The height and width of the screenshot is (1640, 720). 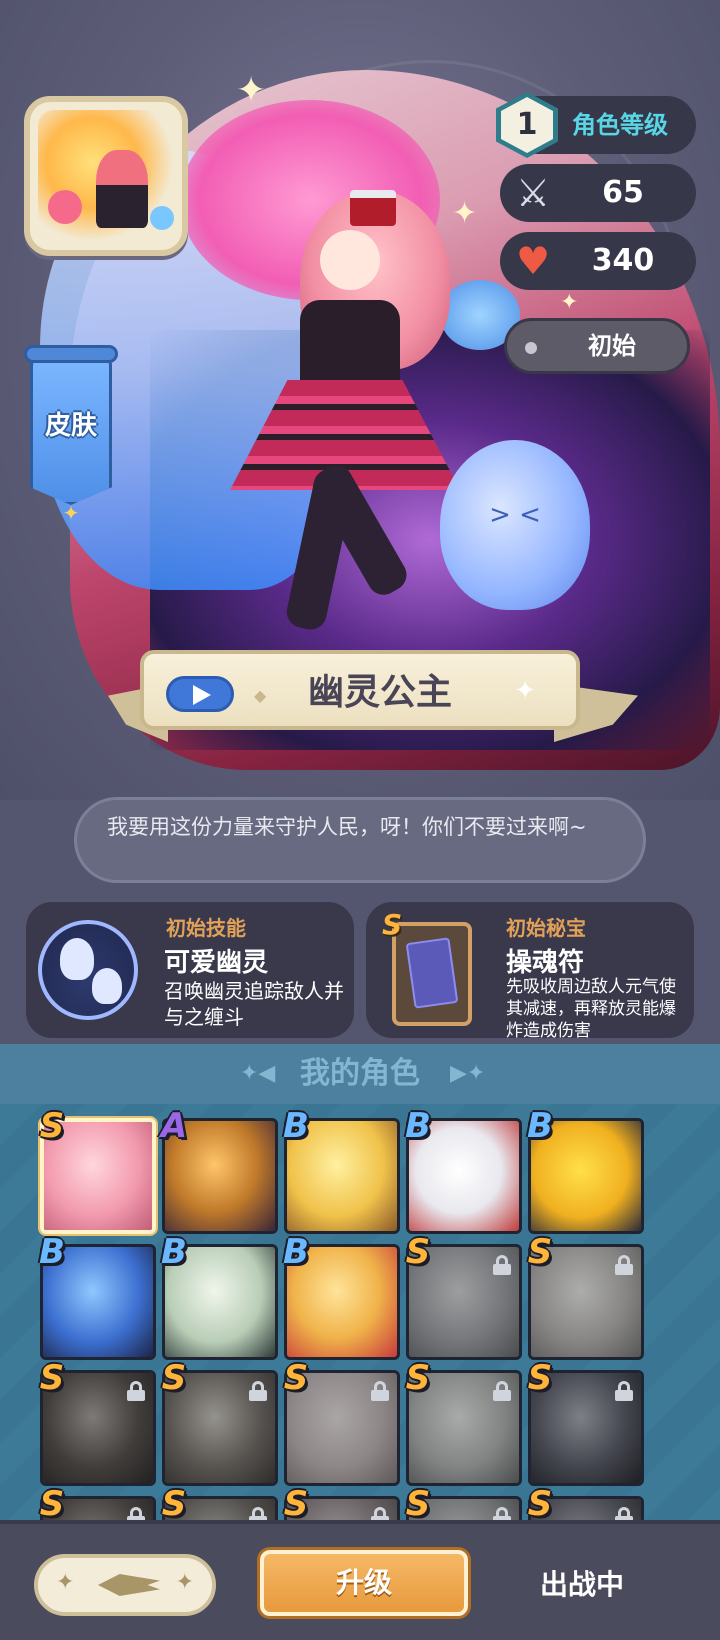 I want to click on pixel-character-sprite, so click(x=122, y=189).